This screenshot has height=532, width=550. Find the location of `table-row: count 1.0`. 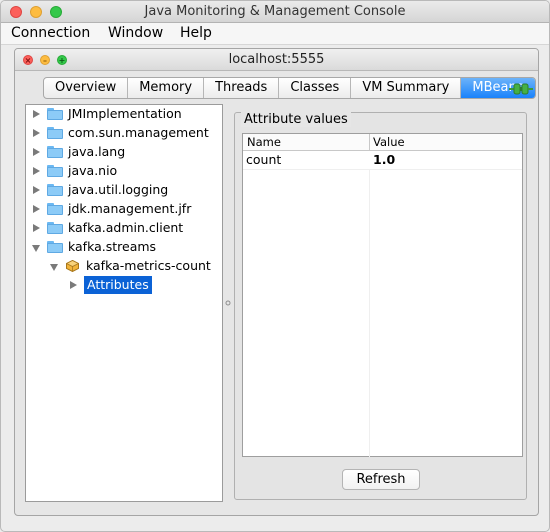

table-row: count 1.0 is located at coordinates (382, 160).